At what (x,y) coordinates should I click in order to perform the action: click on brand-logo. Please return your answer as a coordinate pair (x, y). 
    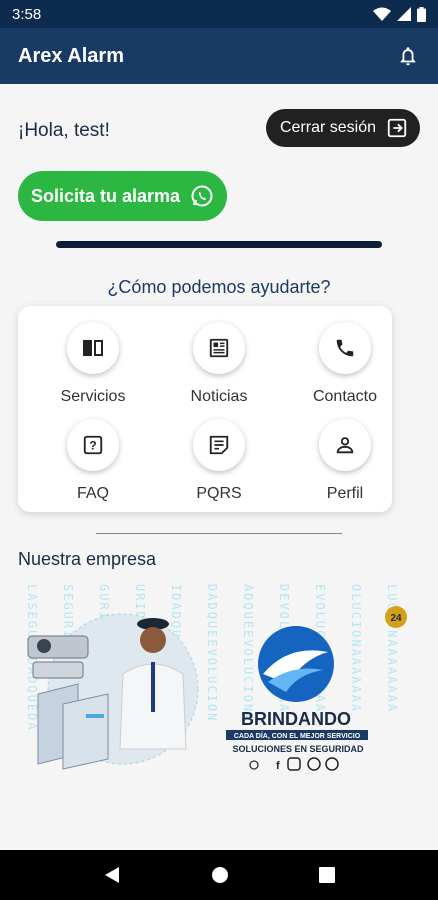
    Looking at the image, I should click on (296, 664).